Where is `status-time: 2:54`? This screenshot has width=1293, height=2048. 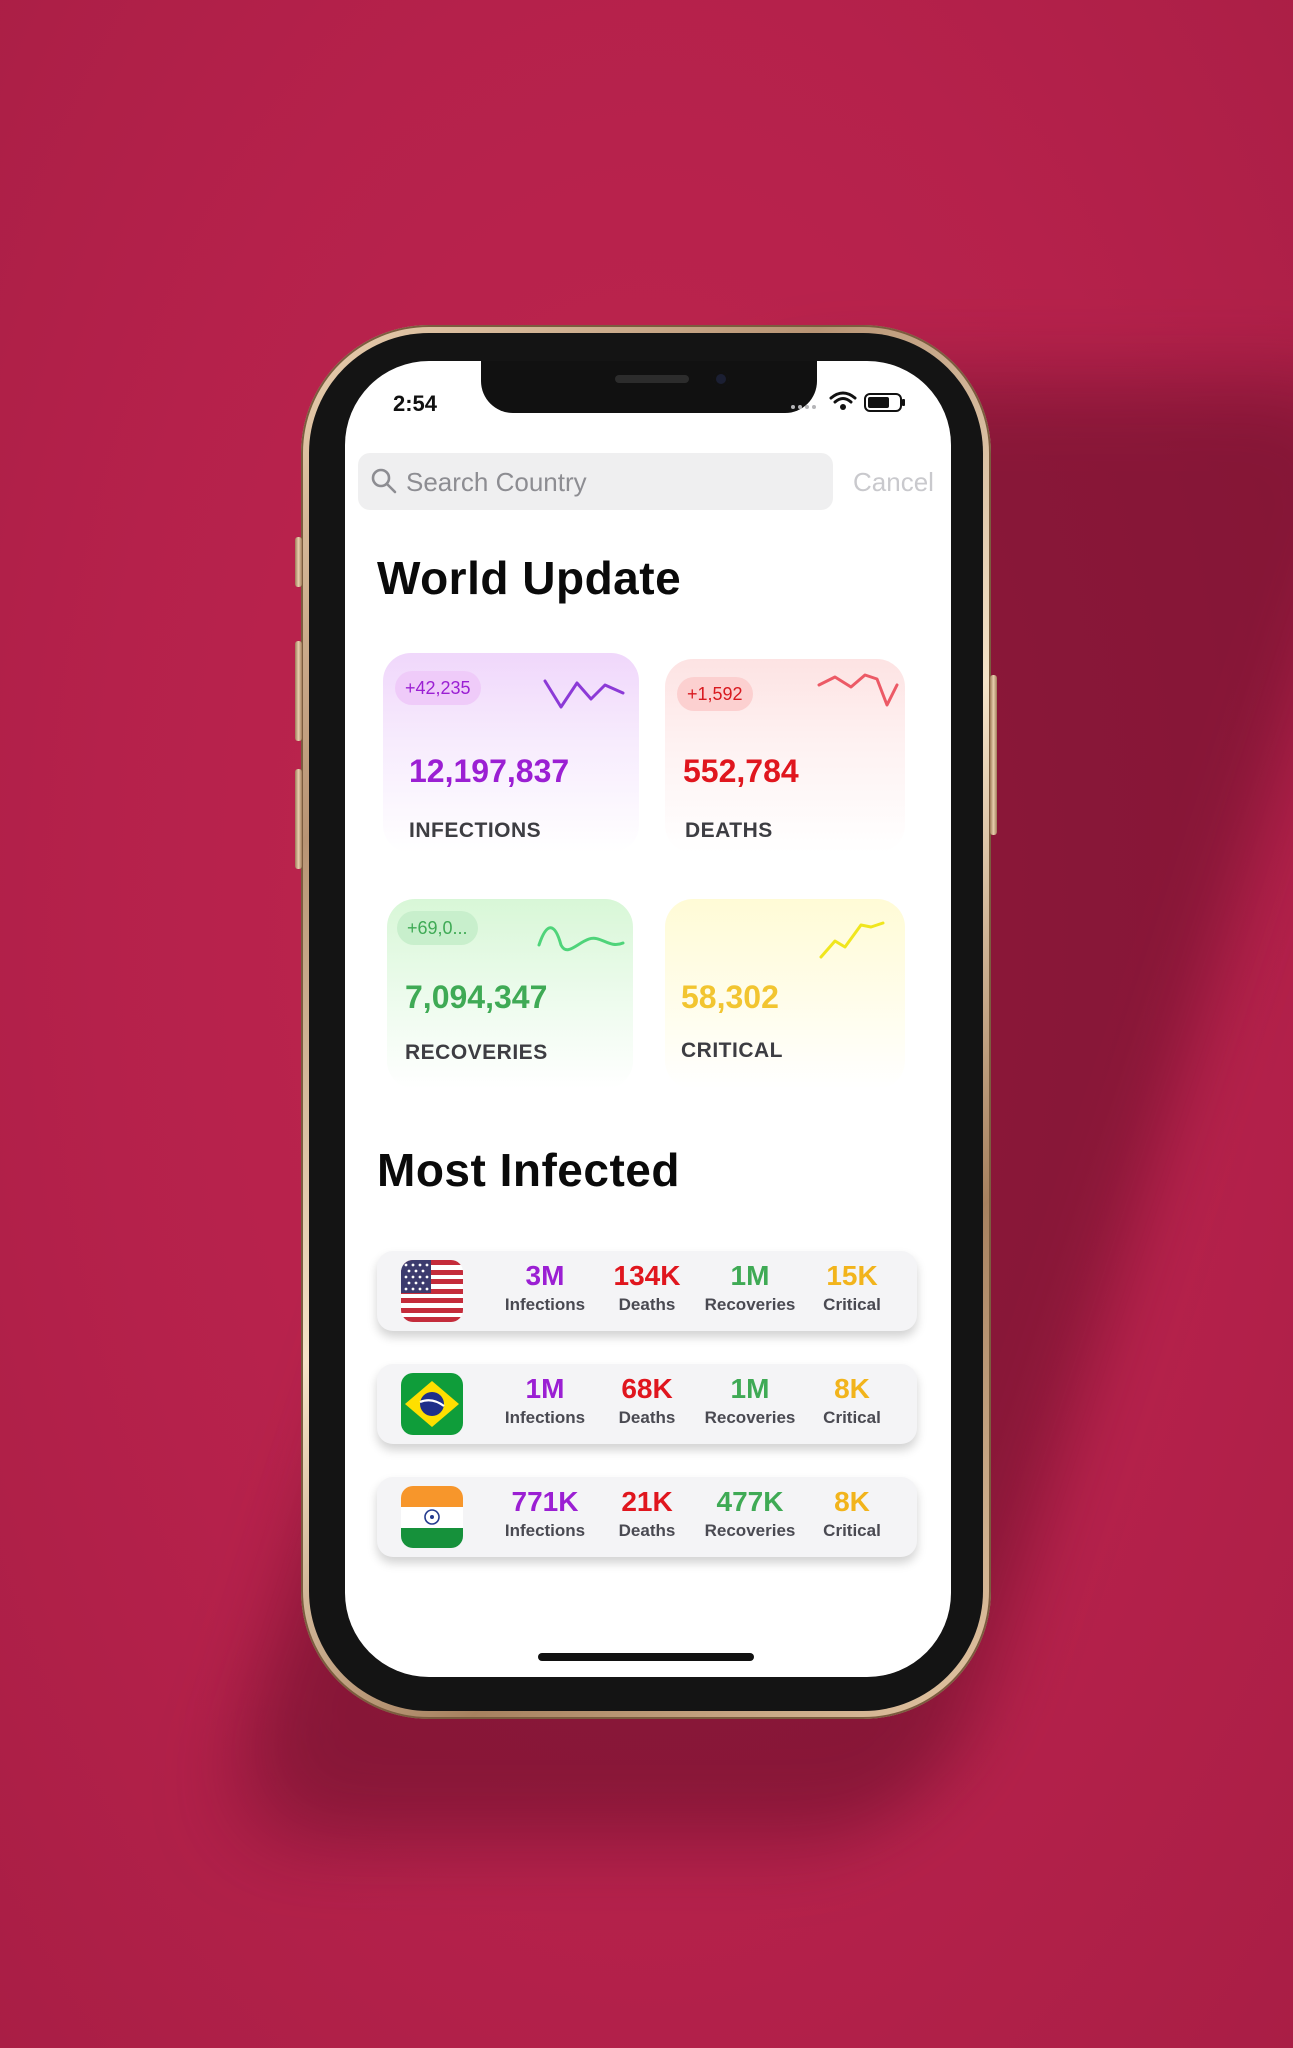 status-time: 2:54 is located at coordinates (415, 403).